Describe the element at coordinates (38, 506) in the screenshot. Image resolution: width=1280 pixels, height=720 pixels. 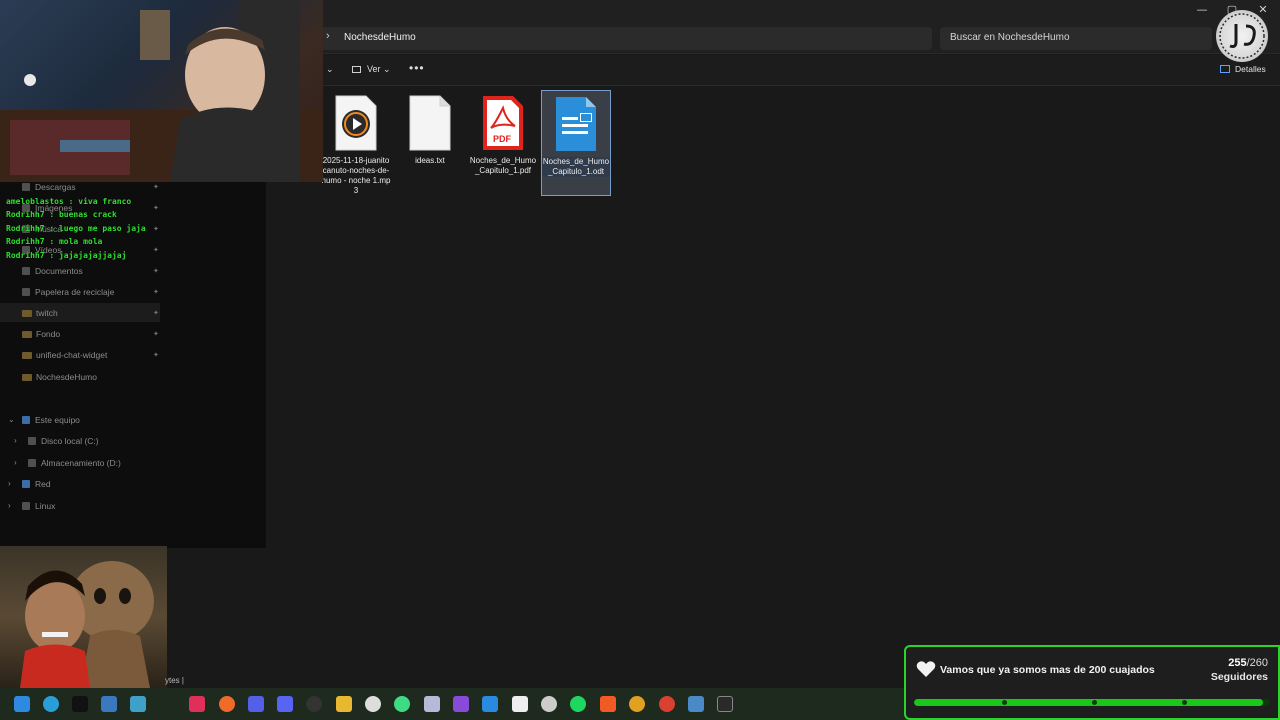
I see `nav-item-linux: Linux` at that location.